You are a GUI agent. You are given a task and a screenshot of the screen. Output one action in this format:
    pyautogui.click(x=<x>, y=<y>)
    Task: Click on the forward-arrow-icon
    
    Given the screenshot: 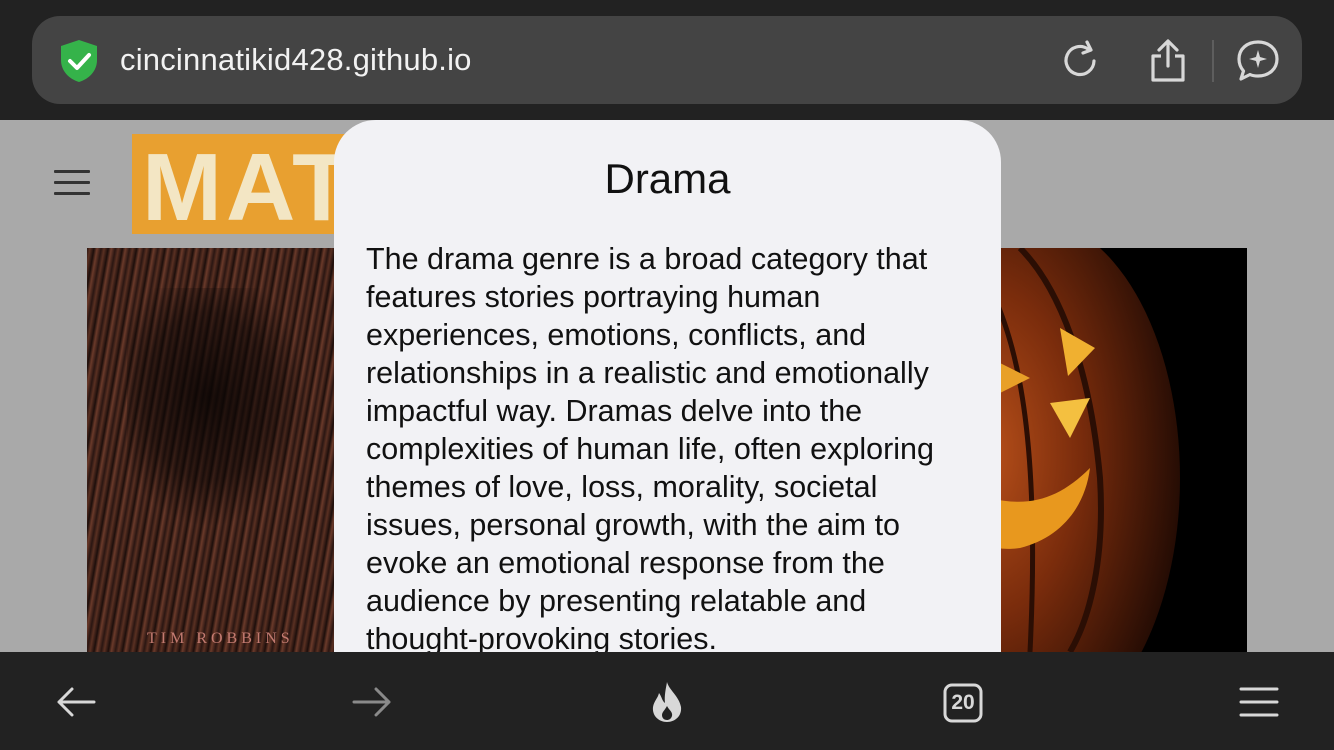 What is the action you would take?
    pyautogui.click(x=372, y=702)
    